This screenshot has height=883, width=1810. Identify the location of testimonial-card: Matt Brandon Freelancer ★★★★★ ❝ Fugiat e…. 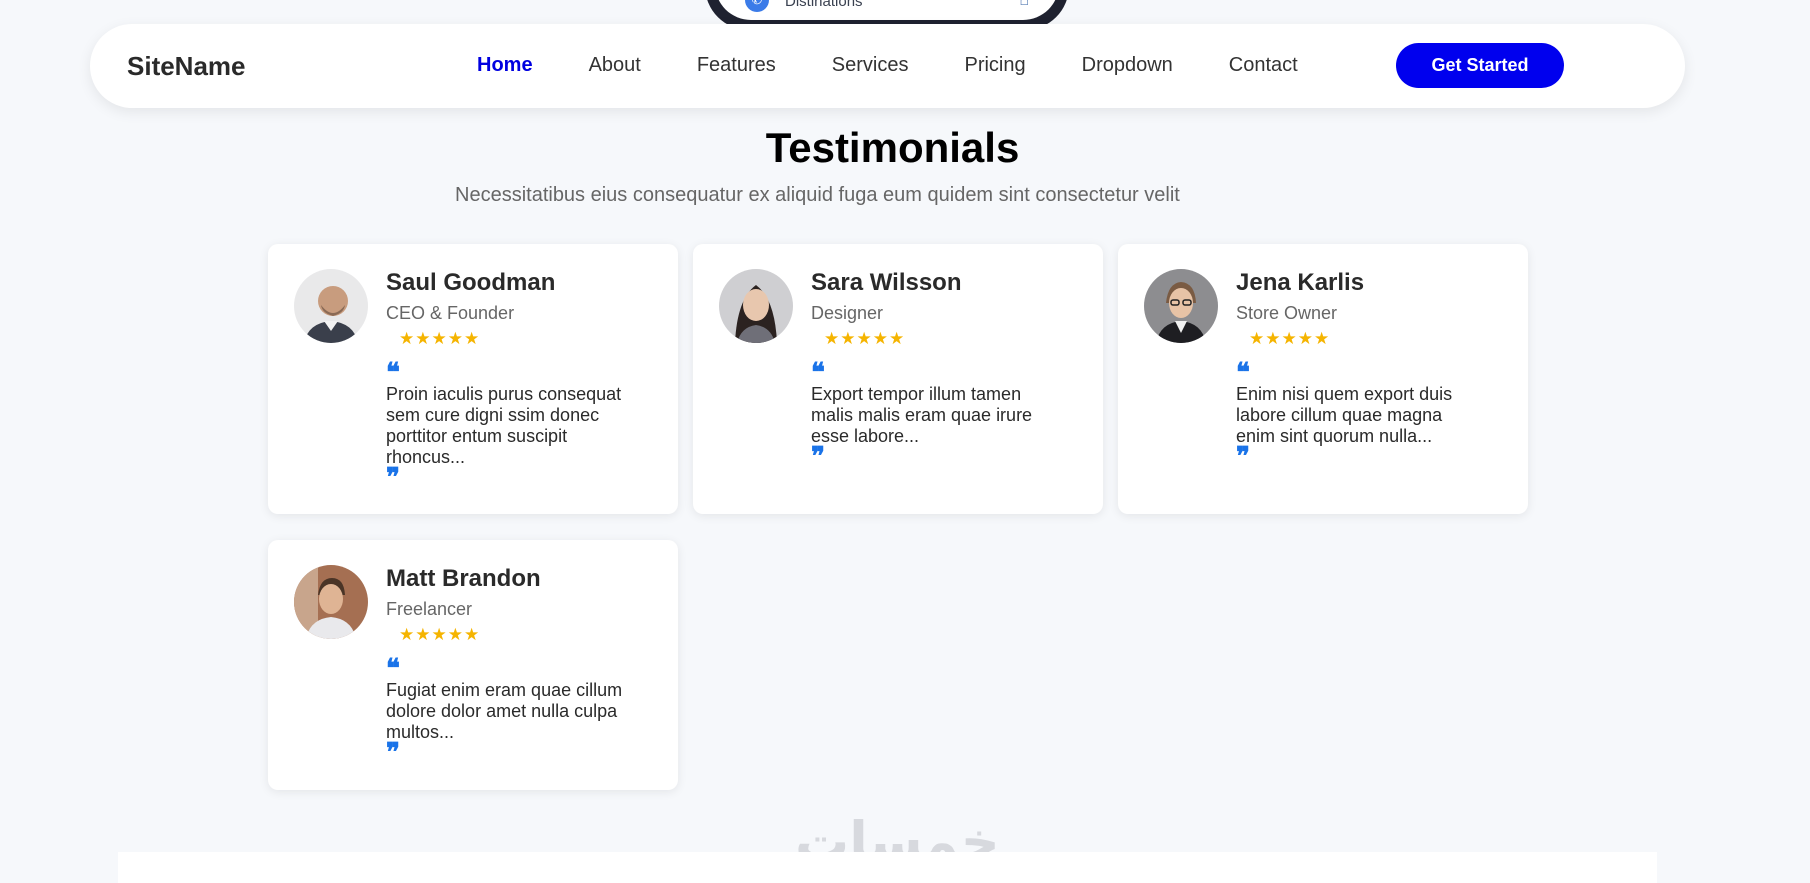
(473, 665).